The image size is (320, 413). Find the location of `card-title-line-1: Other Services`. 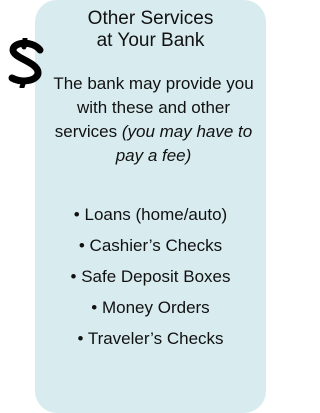

card-title-line-1: Other Services is located at coordinates (150, 18).